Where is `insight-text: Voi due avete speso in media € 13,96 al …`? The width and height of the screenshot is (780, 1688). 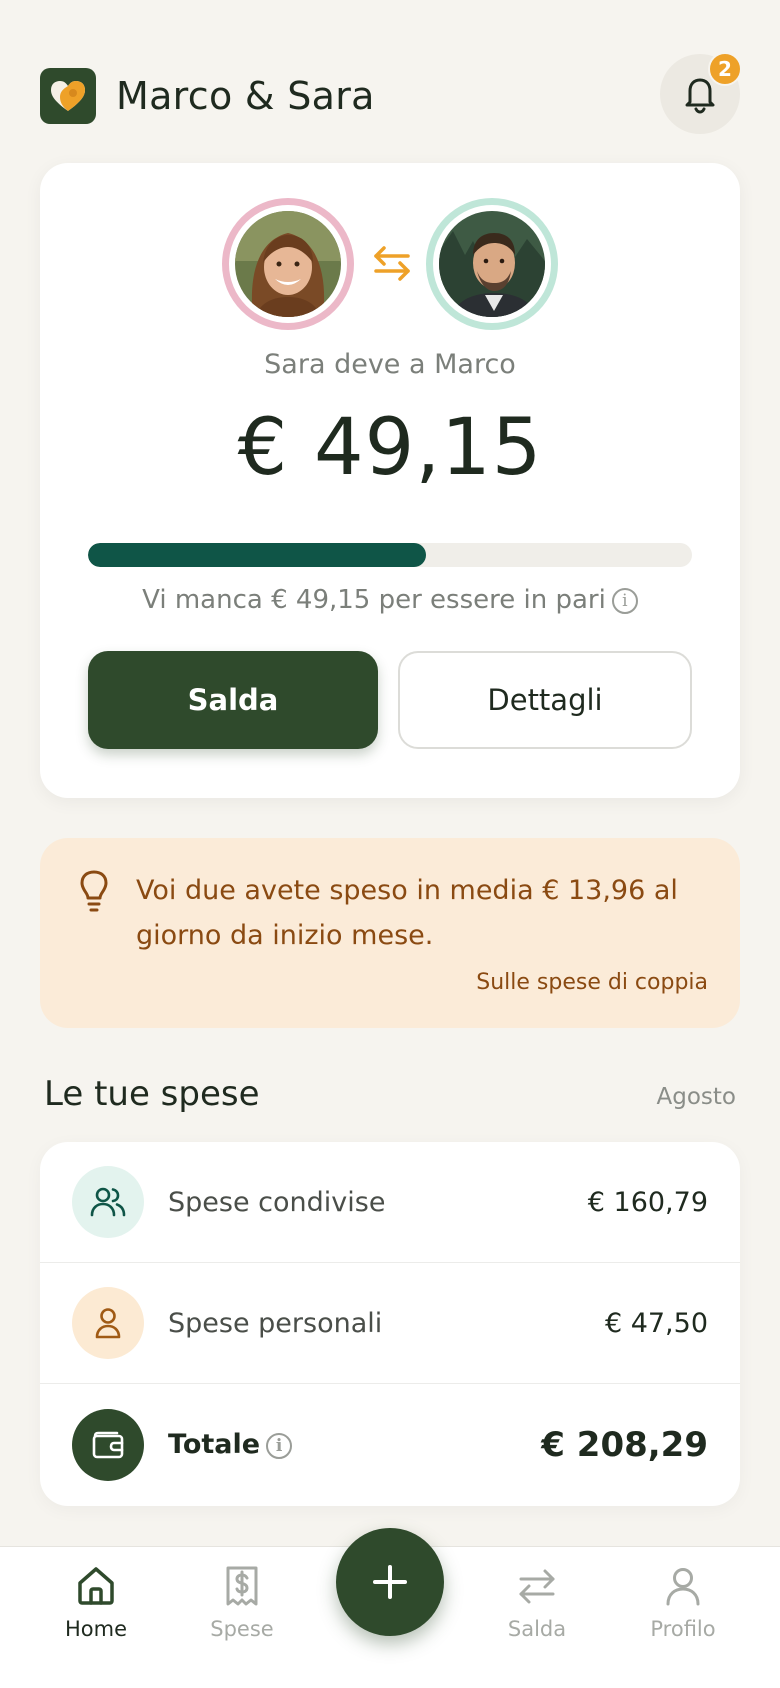 insight-text: Voi due avete speso in media € 13,96 al … is located at coordinates (407, 913).